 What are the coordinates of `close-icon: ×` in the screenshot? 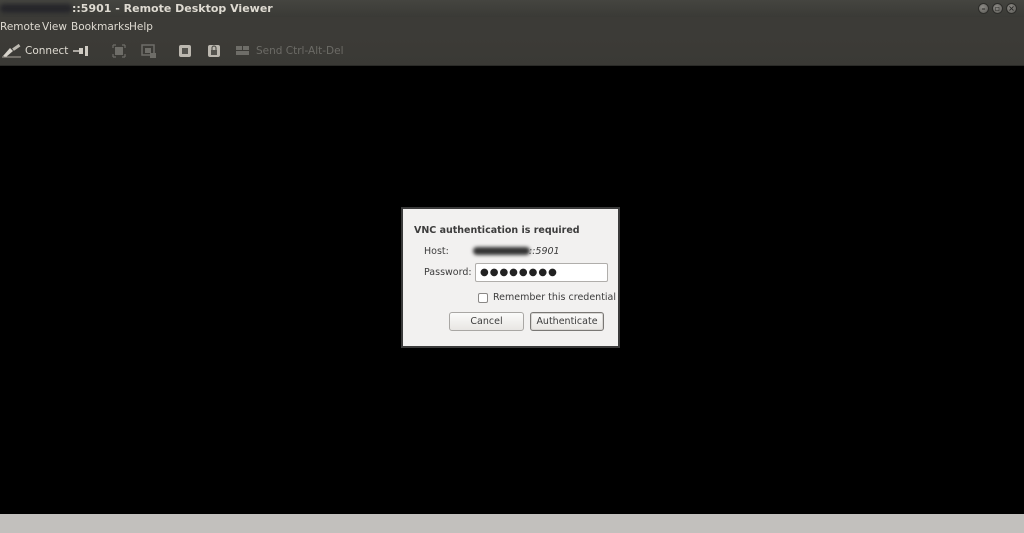 It's located at (1011, 8).